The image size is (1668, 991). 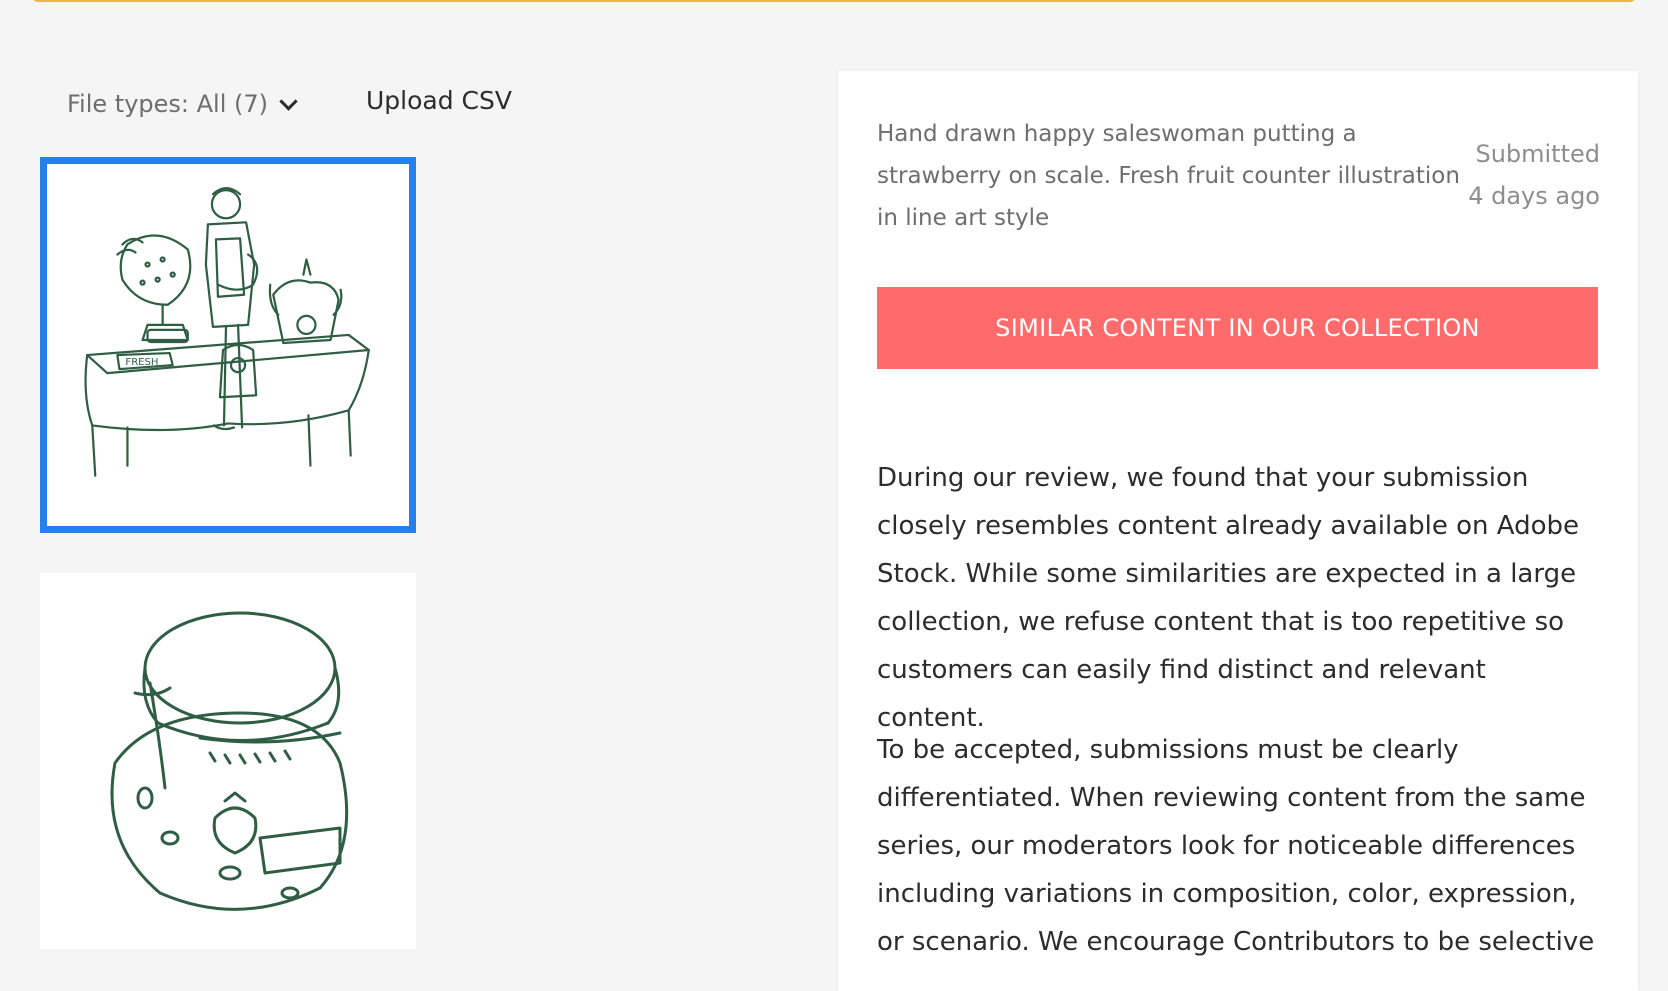 What do you see at coordinates (141, 362) in the screenshot?
I see `fresh-sign-text: FRESH` at bounding box center [141, 362].